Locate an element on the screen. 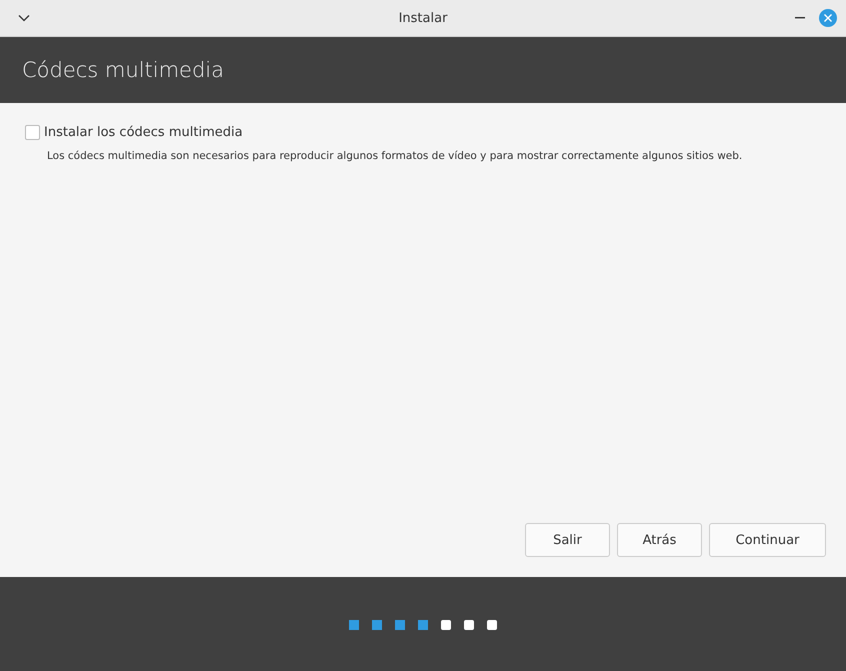 This screenshot has height=671, width=846. chevron-down-icon is located at coordinates (24, 18).